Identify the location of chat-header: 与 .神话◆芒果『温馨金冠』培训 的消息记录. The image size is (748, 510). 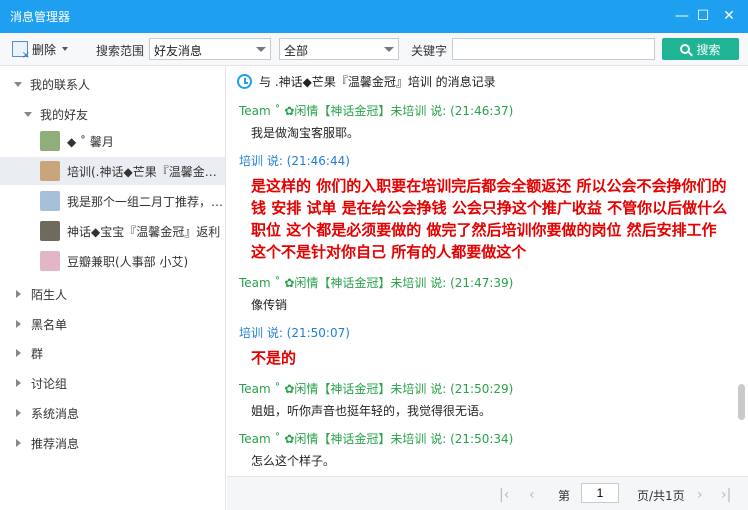
(487, 81).